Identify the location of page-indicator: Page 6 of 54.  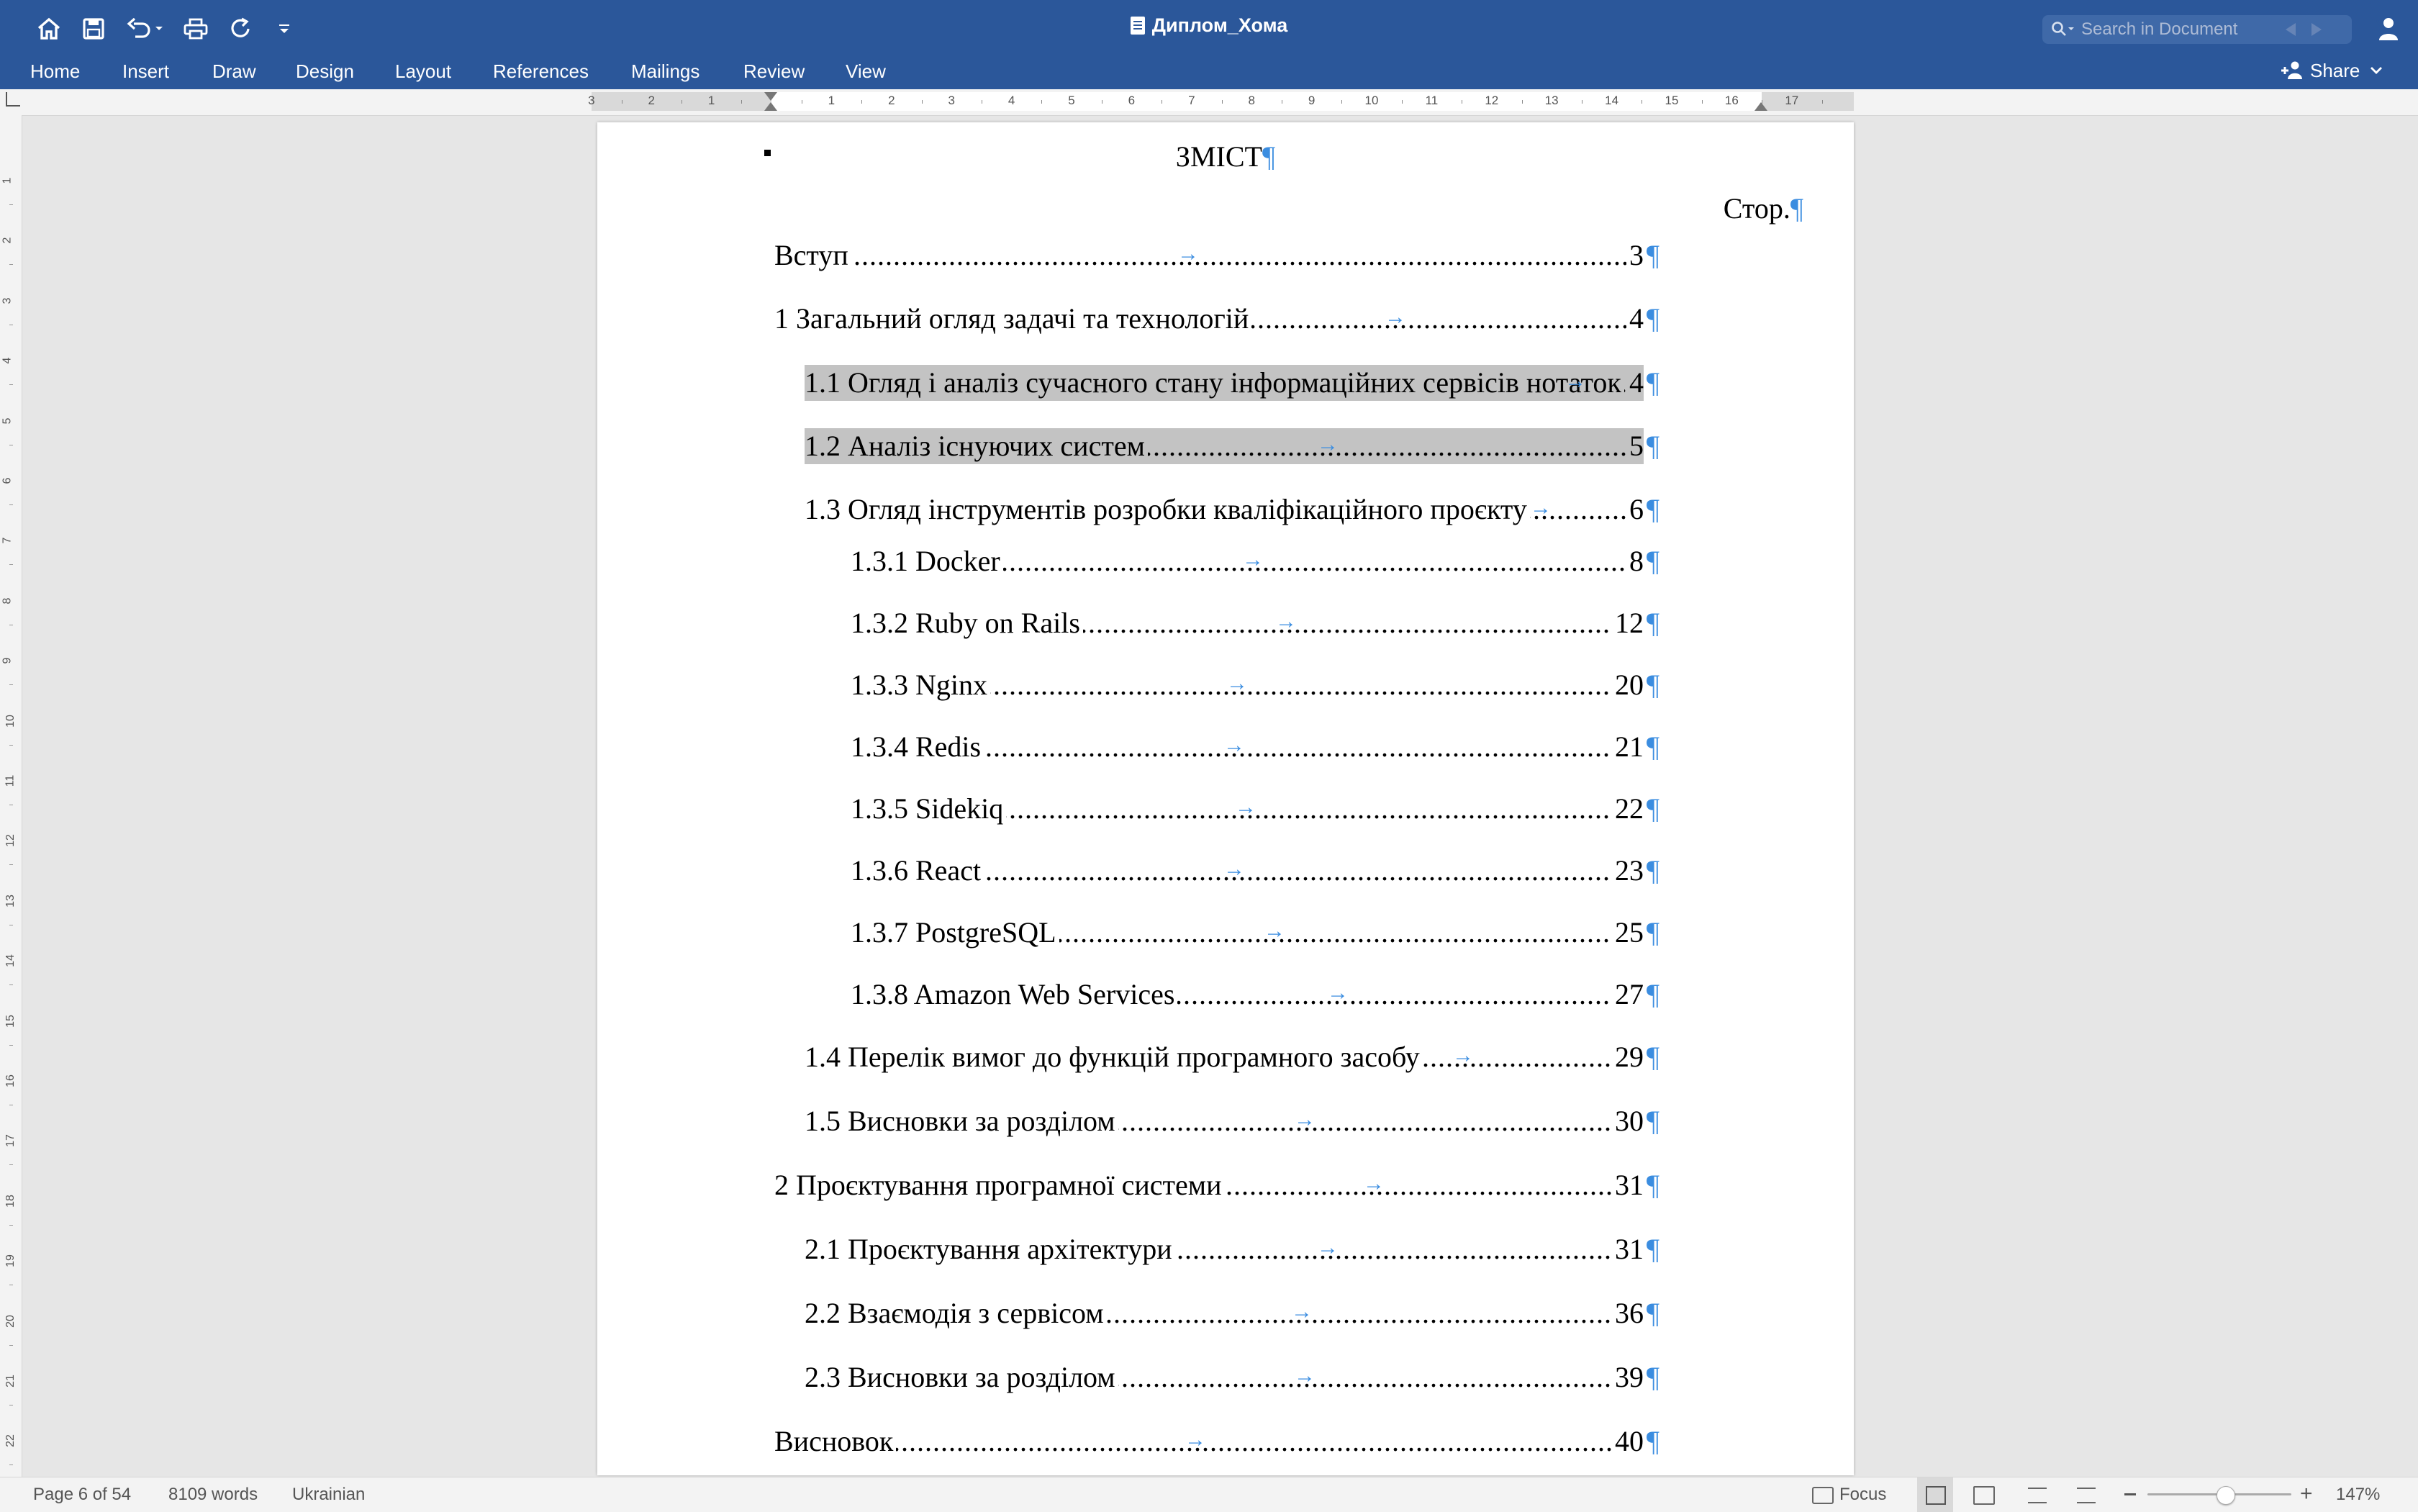
(82, 1495).